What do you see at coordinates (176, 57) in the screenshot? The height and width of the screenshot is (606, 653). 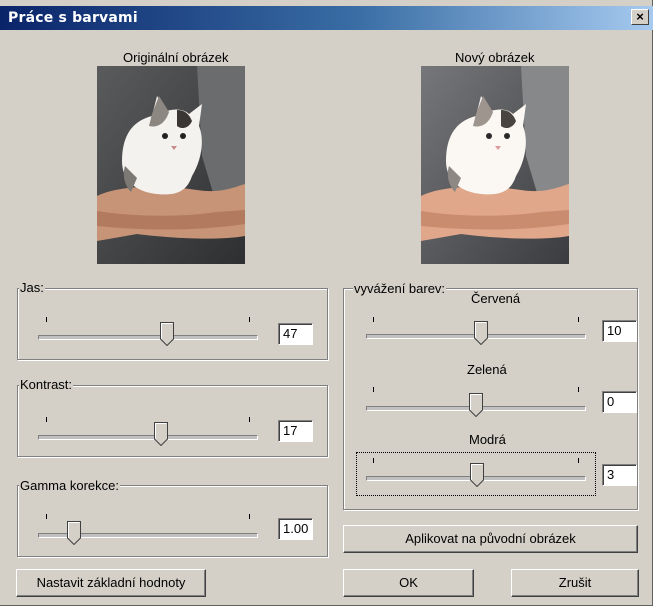 I see `original-image-label: Originální obrázek` at bounding box center [176, 57].